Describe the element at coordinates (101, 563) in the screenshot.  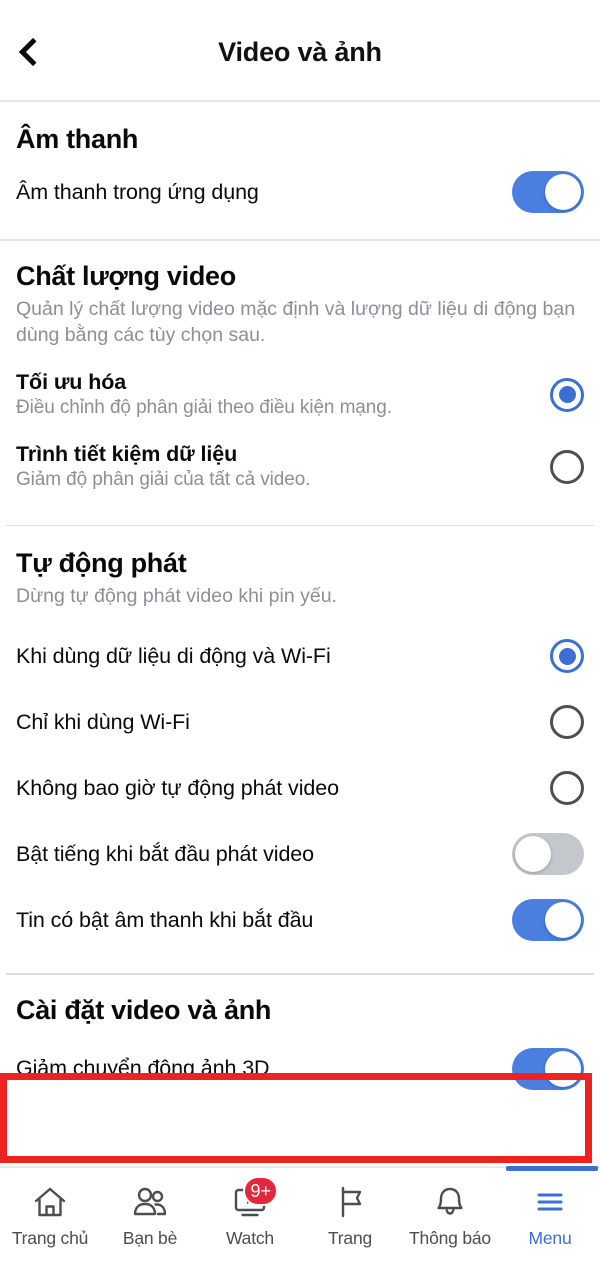
I see `section-autoplay-title: Tự động phát` at that location.